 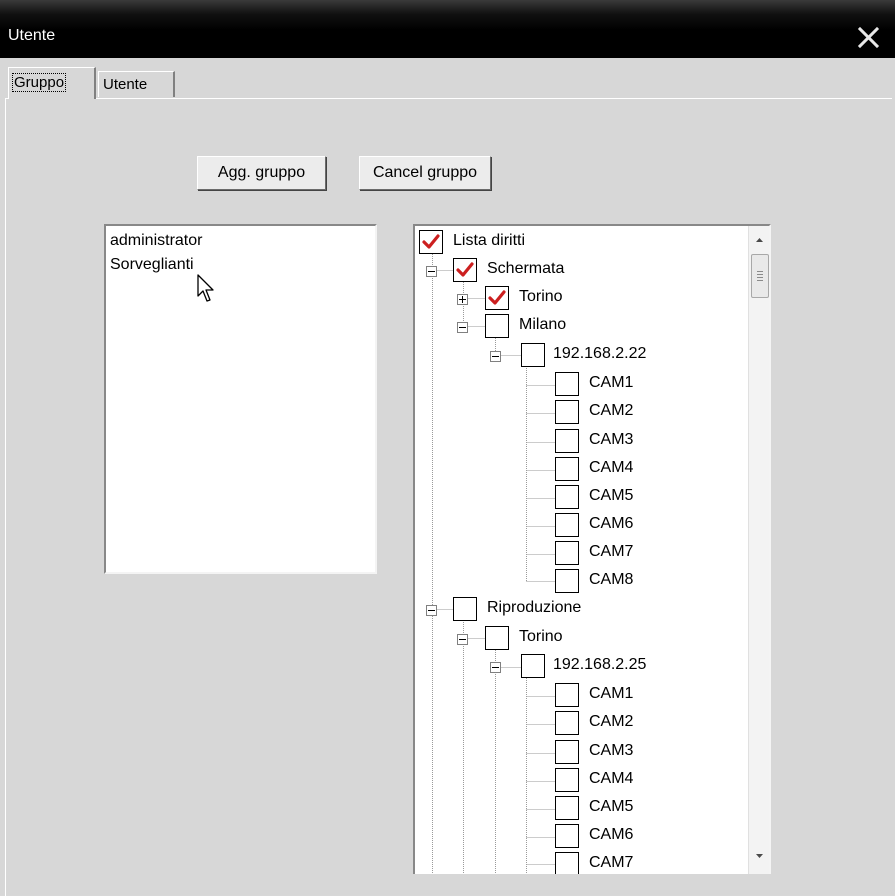 I want to click on tree-label: Lista diritti, so click(x=489, y=240).